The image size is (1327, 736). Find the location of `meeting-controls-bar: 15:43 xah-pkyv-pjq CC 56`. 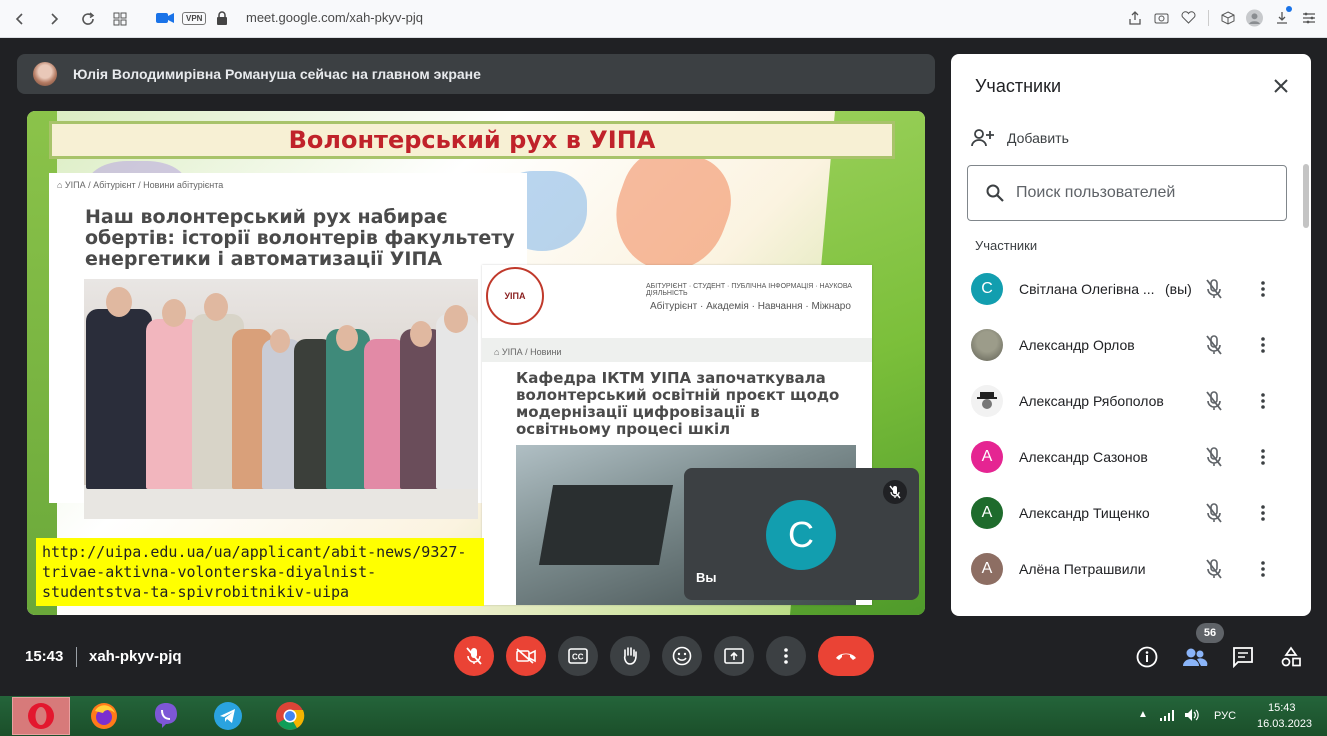

meeting-controls-bar: 15:43 xah-pkyv-pjq CC 56 is located at coordinates (663, 658).